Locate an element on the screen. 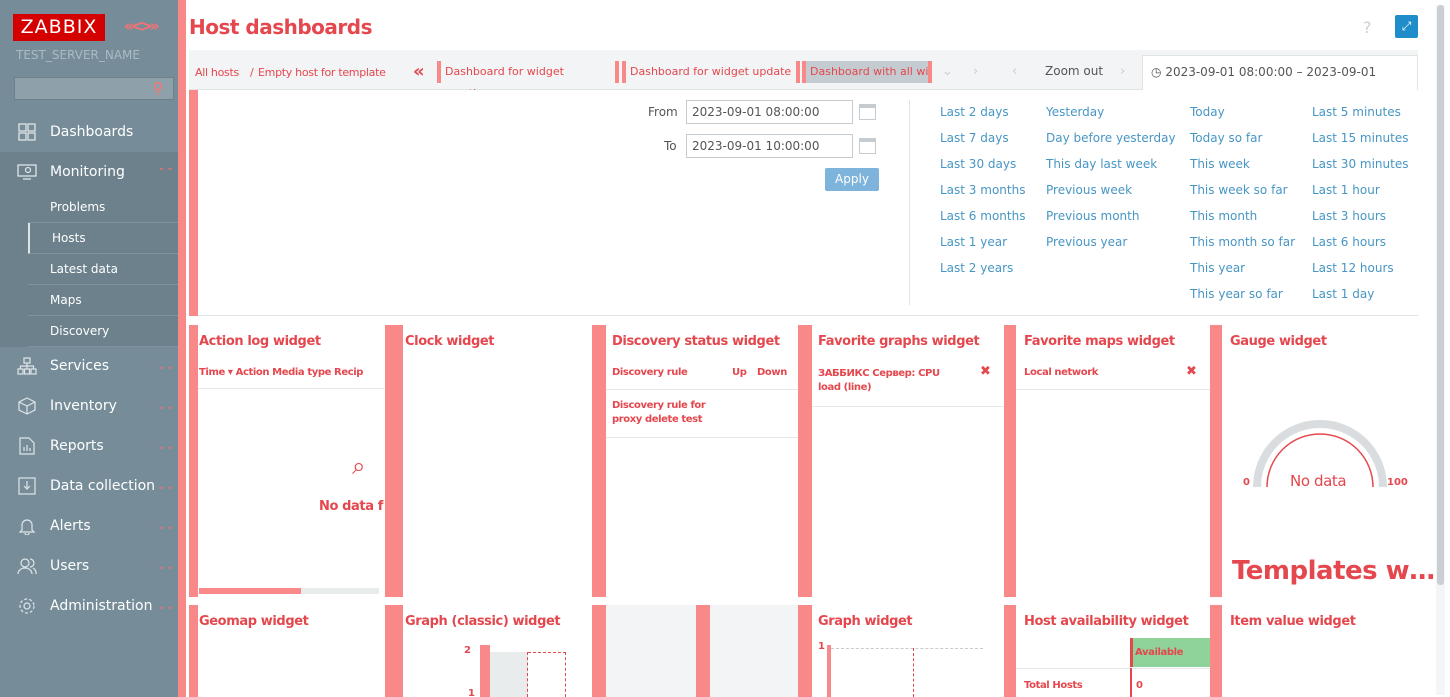 Image resolution: width=1450 pixels, height=697 pixels. users-icon is located at coordinates (27, 566).